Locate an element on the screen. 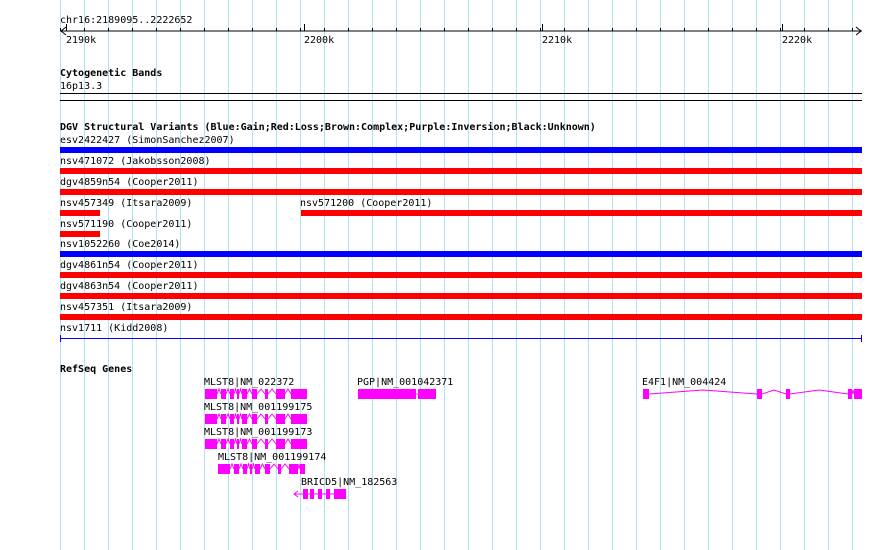  gene-label: MLST8|NM_001199173 is located at coordinates (258, 432).